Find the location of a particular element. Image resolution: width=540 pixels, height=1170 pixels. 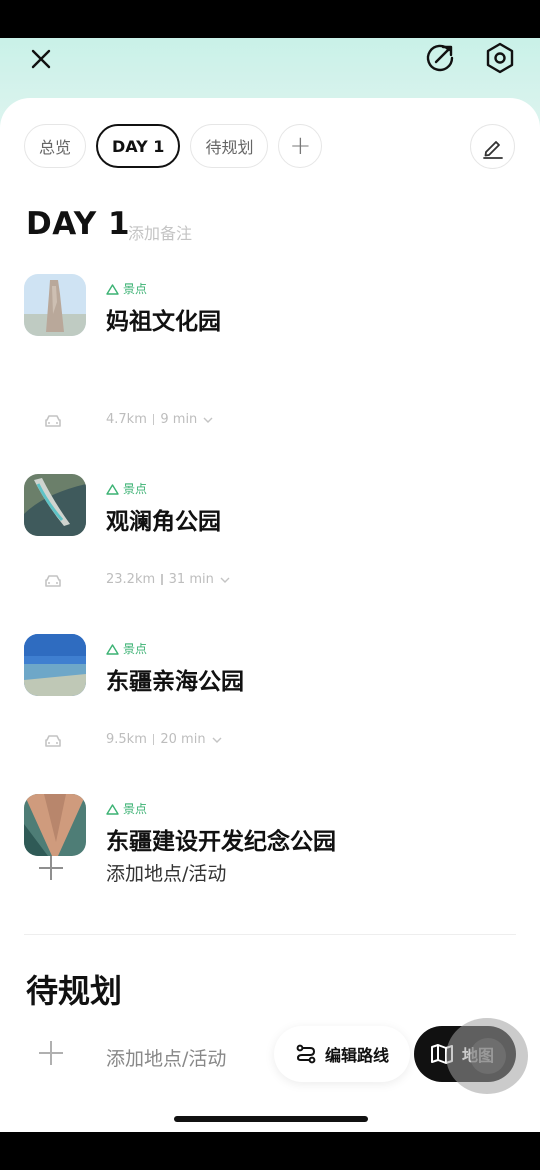

route-leg: 23.2km 31 min is located at coordinates (224, 582).